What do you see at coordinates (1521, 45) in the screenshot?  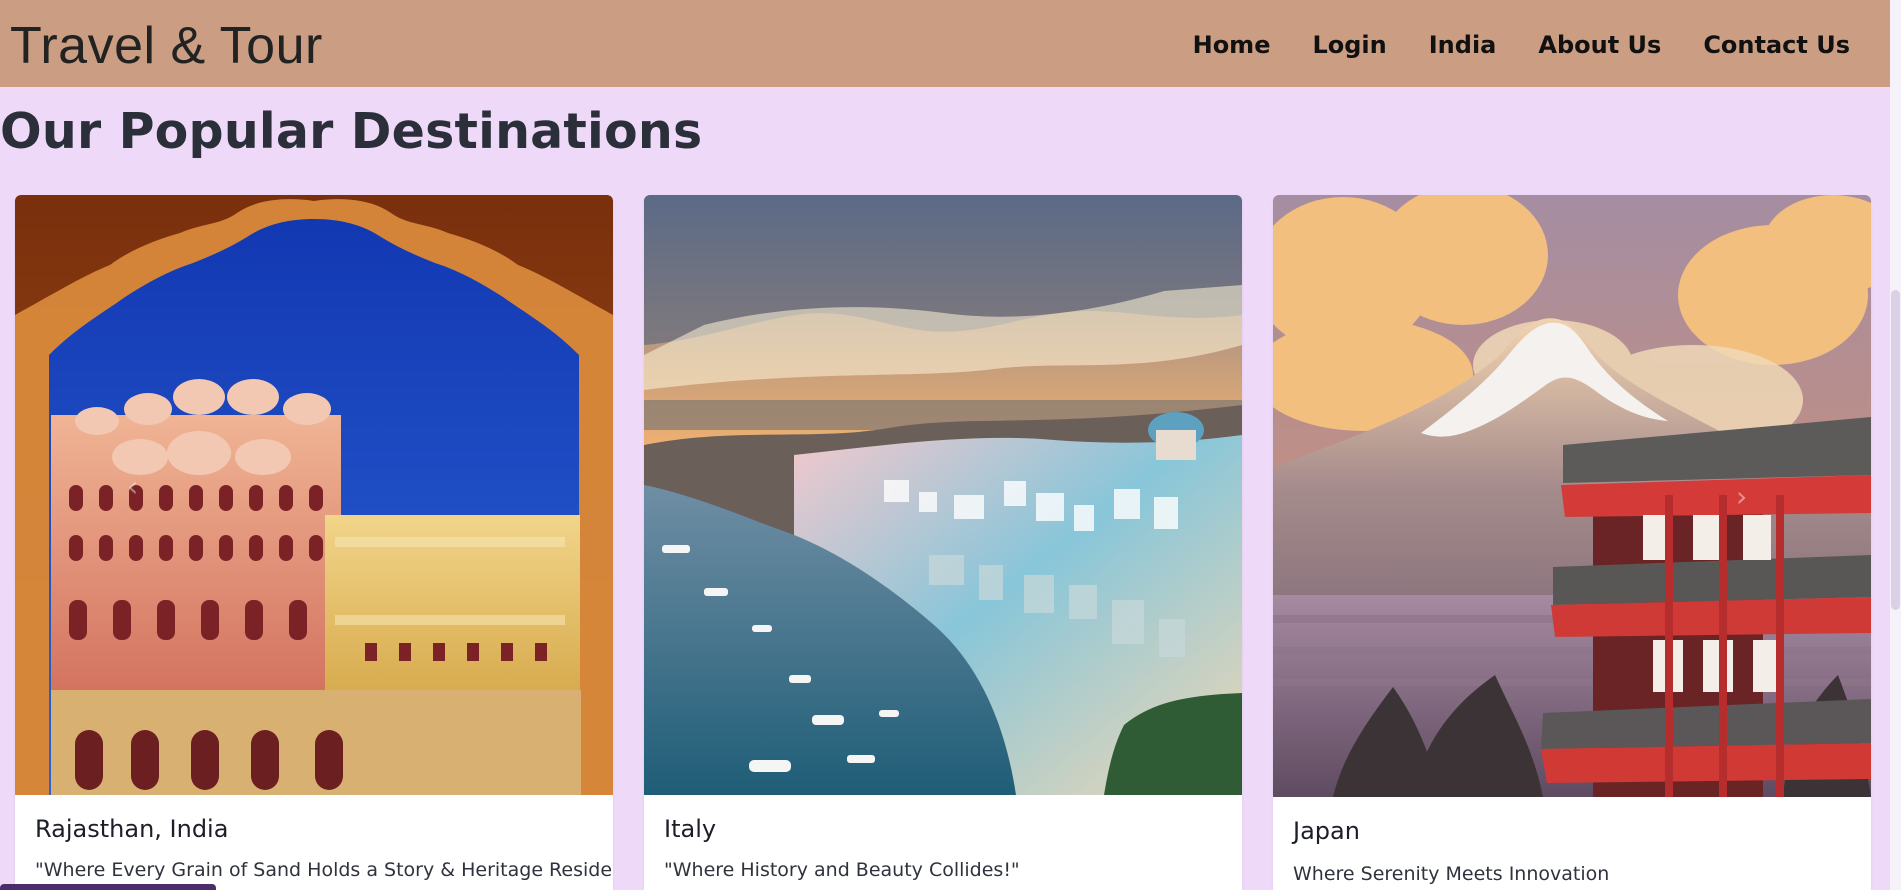 I see `main-nav: Home Login India About Us Contact Us` at bounding box center [1521, 45].